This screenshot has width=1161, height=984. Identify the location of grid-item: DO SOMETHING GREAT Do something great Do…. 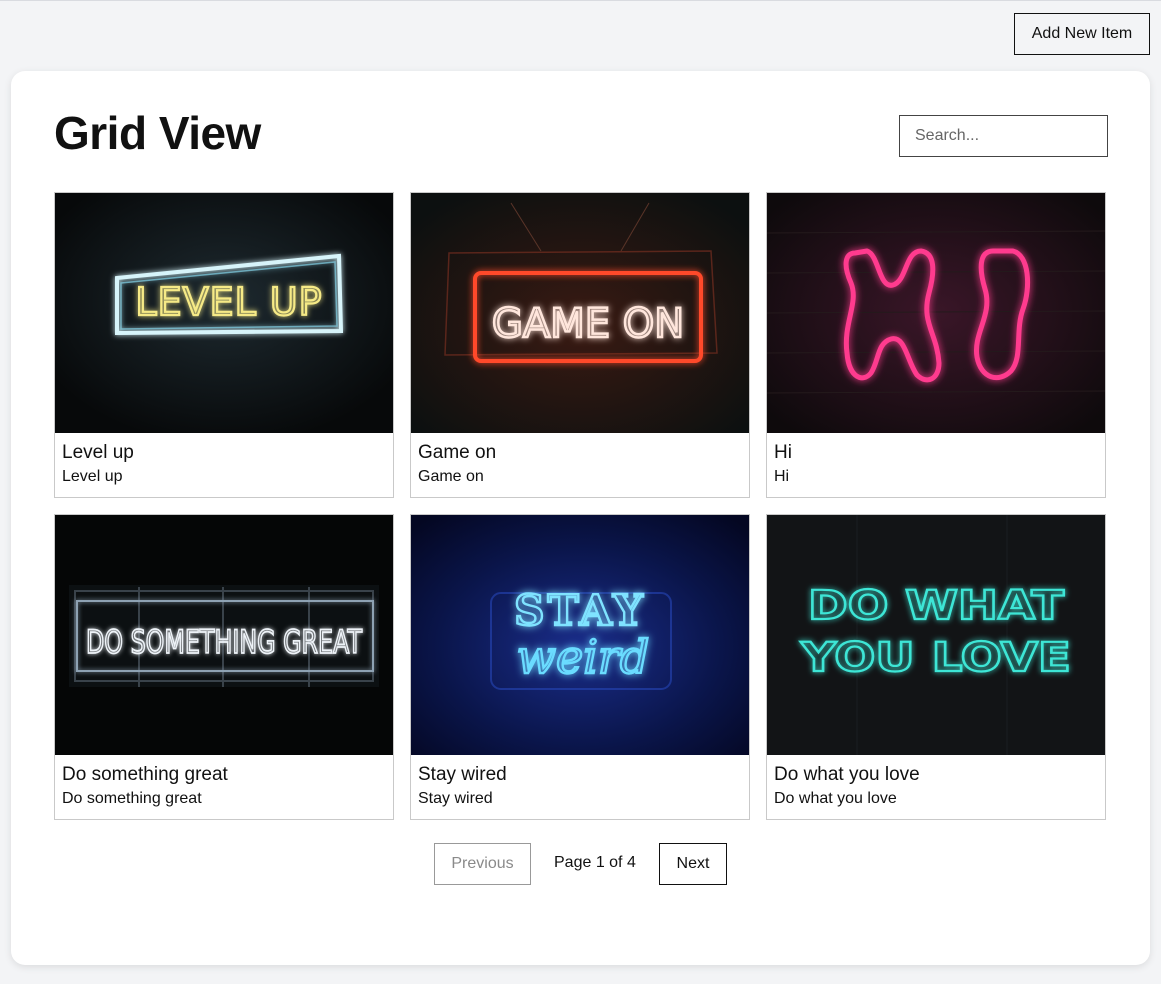
(224, 667).